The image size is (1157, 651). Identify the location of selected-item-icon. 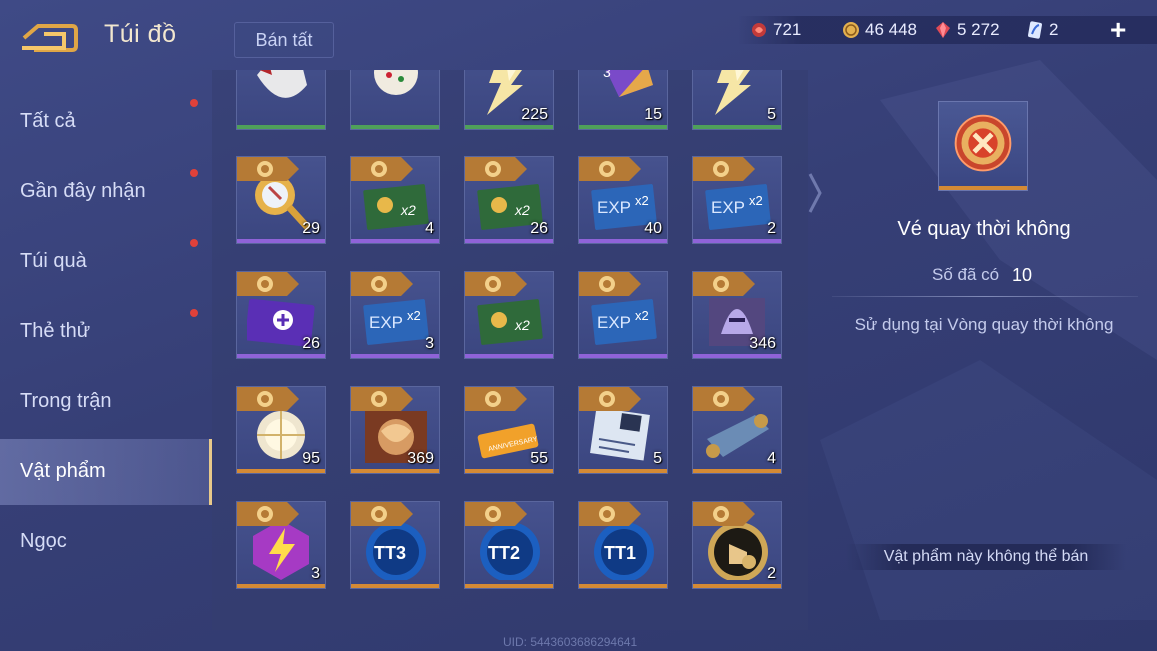
(983, 146).